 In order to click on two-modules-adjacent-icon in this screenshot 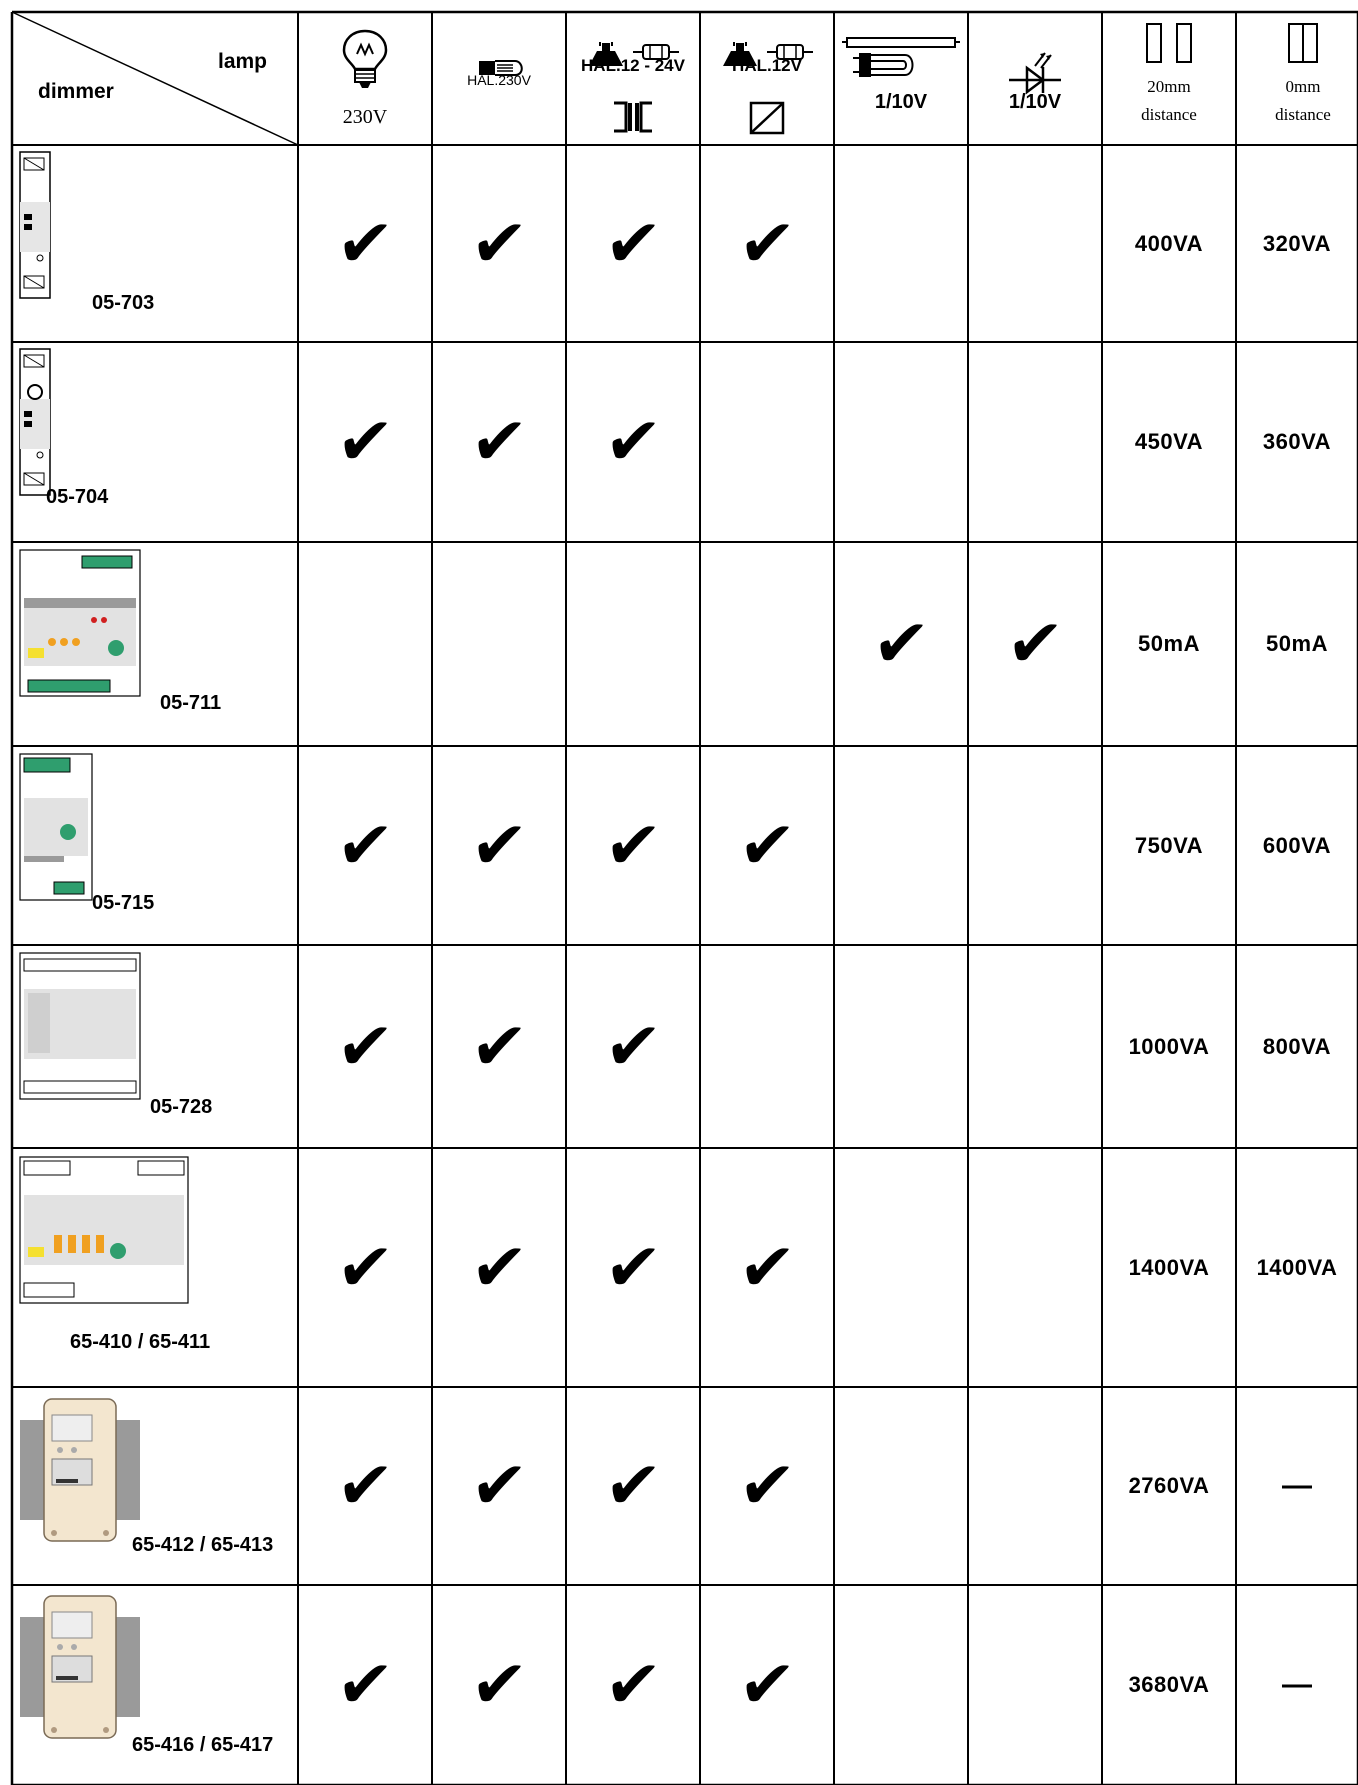, I will do `click(1303, 45)`.